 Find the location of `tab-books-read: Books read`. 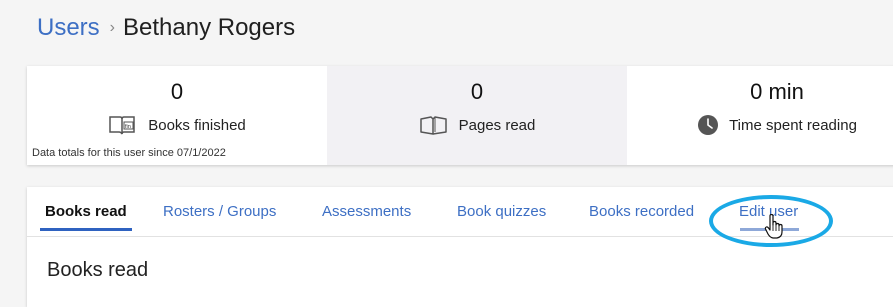

tab-books-read: Books read is located at coordinates (86, 211).